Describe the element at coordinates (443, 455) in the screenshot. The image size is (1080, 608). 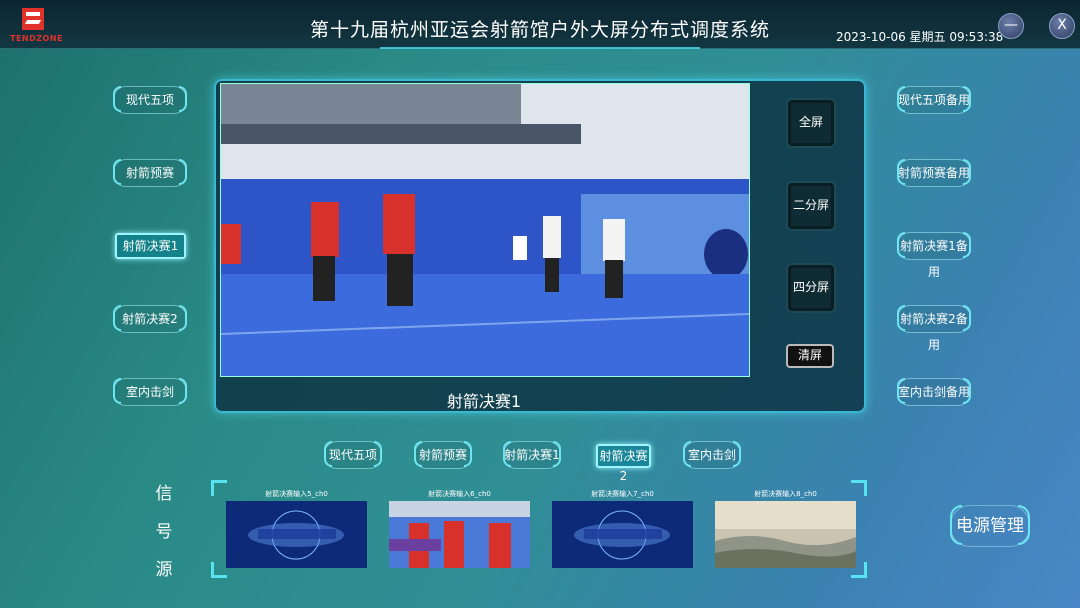
I see `scene-tab-2: 射箭预赛` at that location.